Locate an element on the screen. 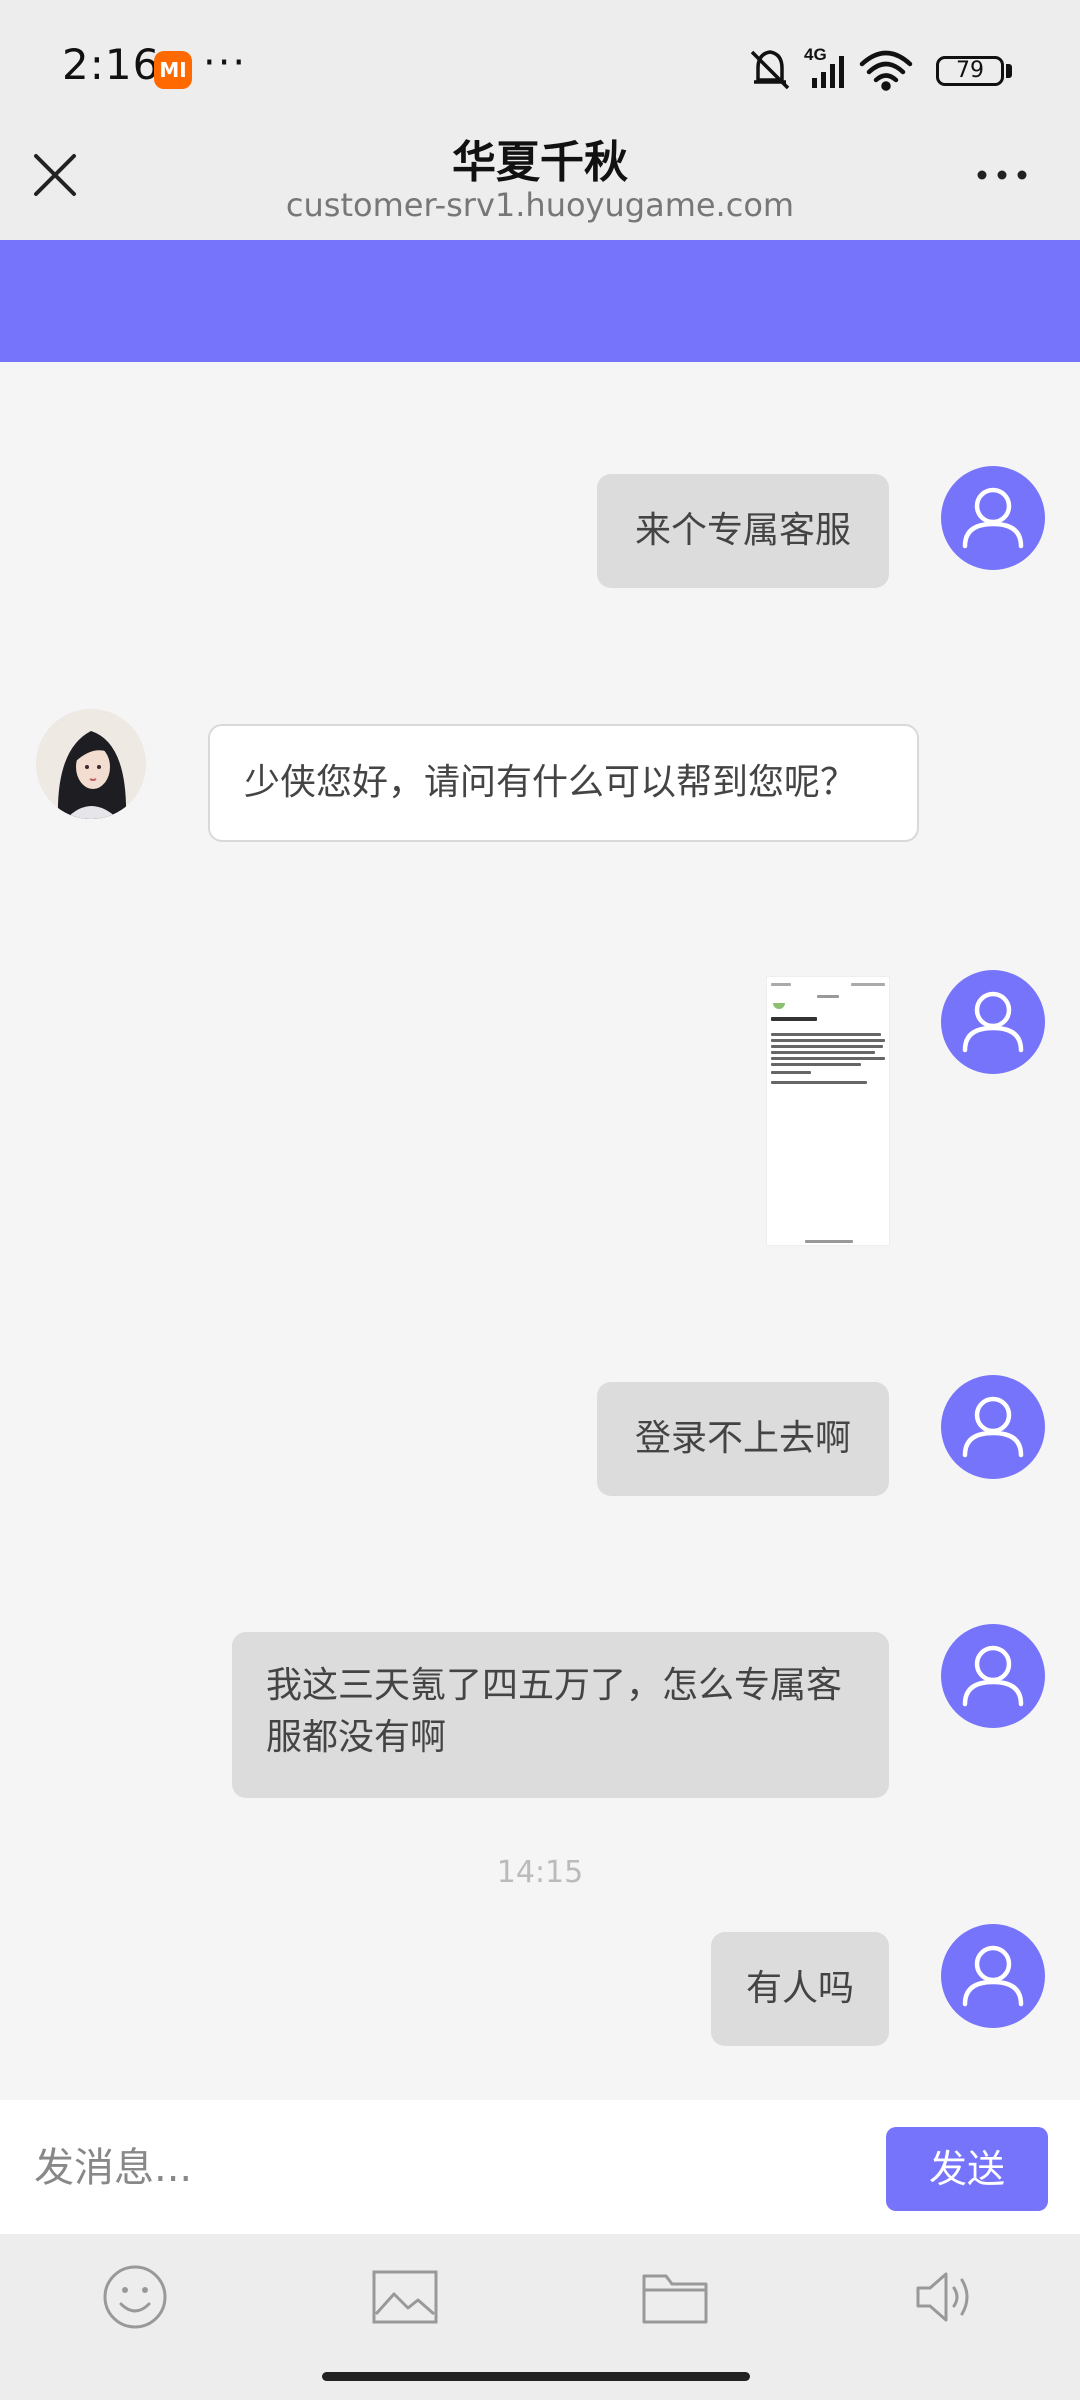  message-text: 登录不上去啊 is located at coordinates (742, 1438).